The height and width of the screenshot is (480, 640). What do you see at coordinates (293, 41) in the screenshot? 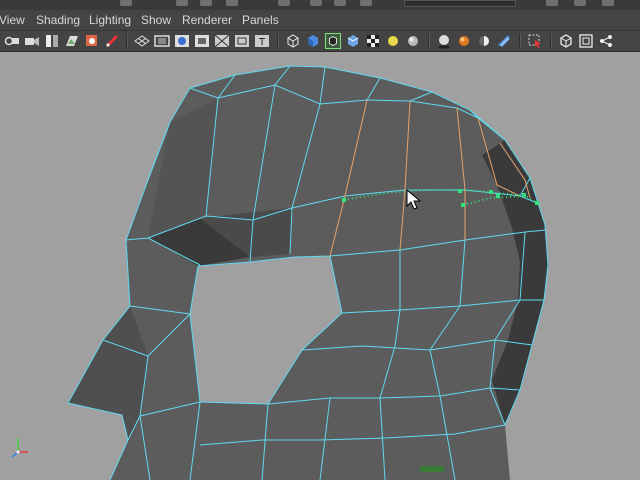
I see `wireframe-icon` at bounding box center [293, 41].